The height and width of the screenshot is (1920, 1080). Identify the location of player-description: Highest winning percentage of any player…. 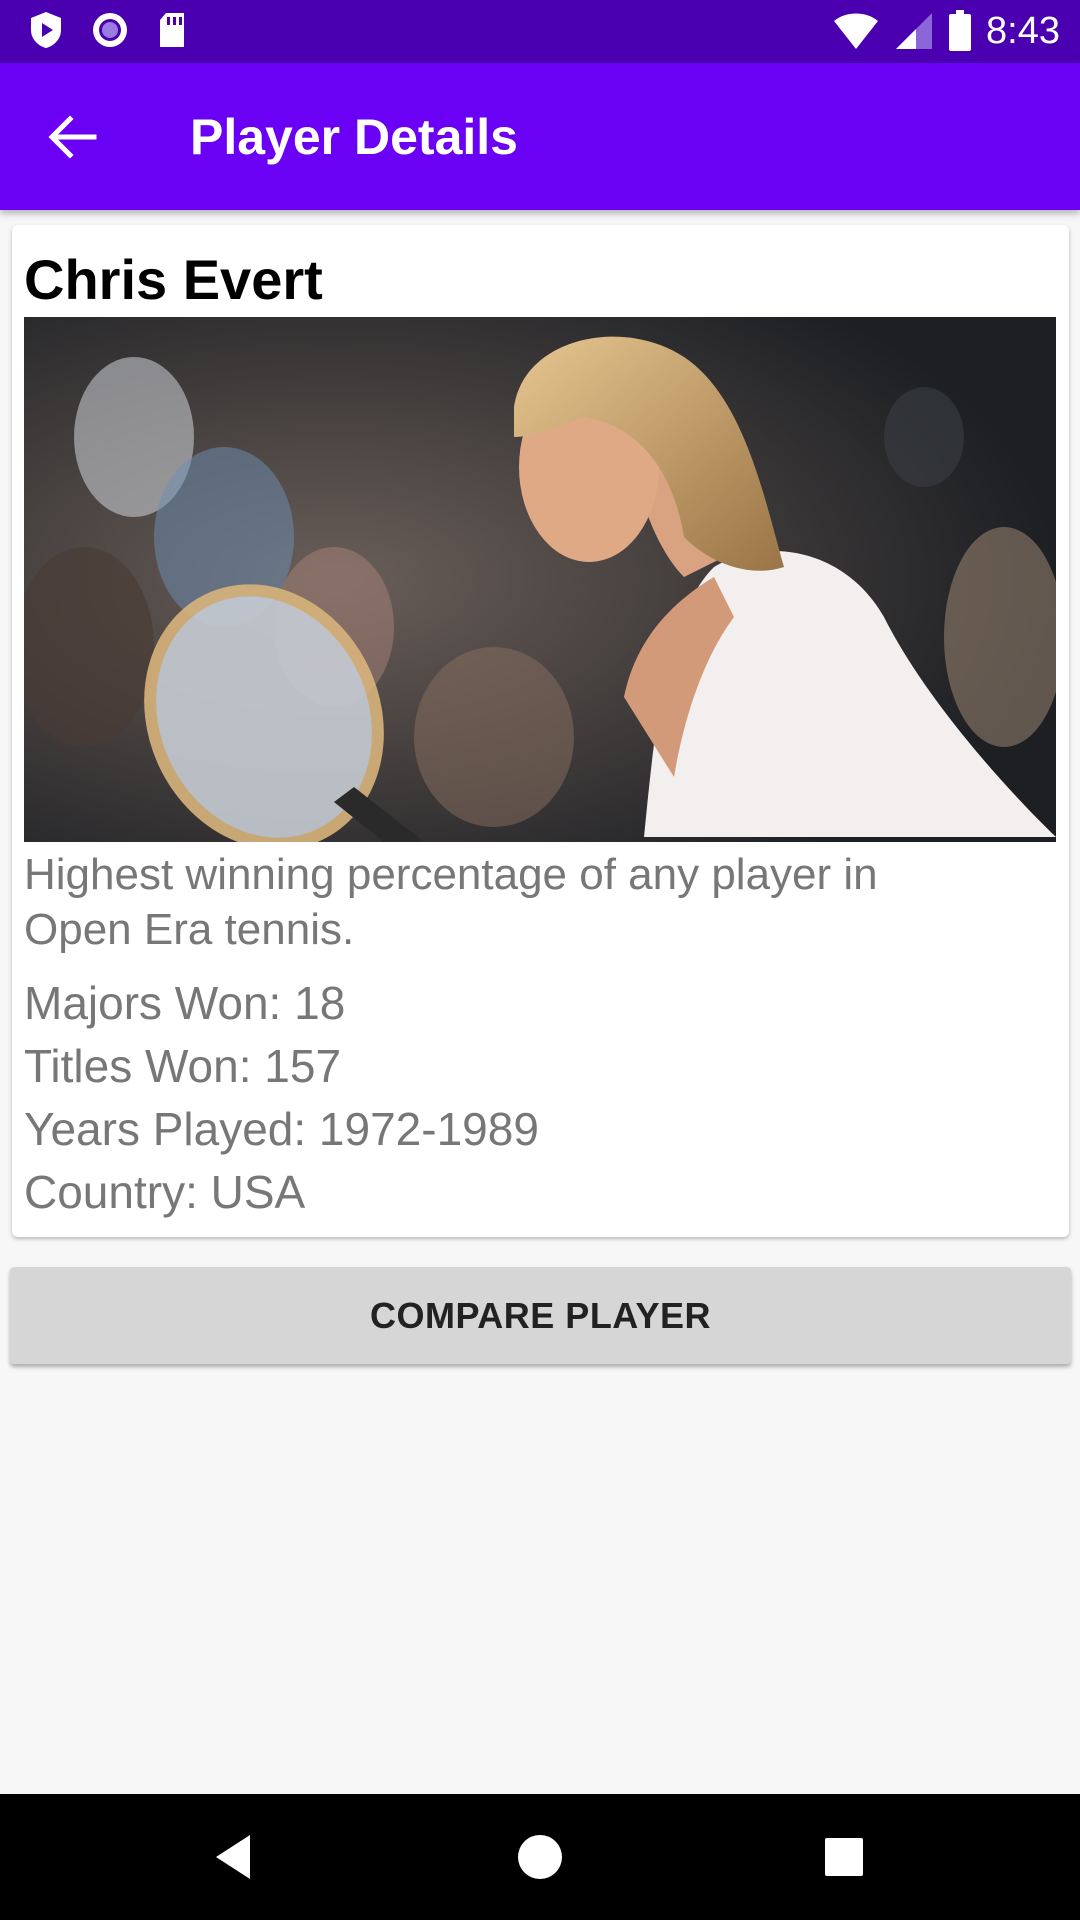
(451, 902).